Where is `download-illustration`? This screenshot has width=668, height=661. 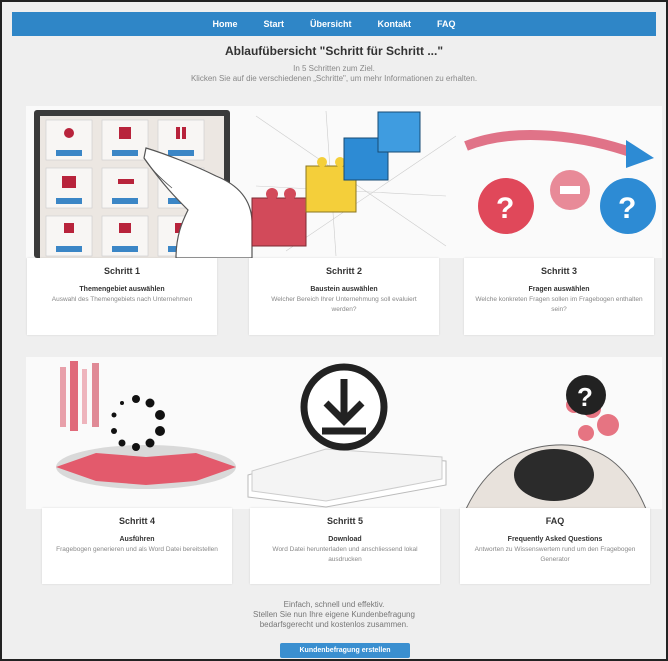
download-illustration is located at coordinates (347, 435).